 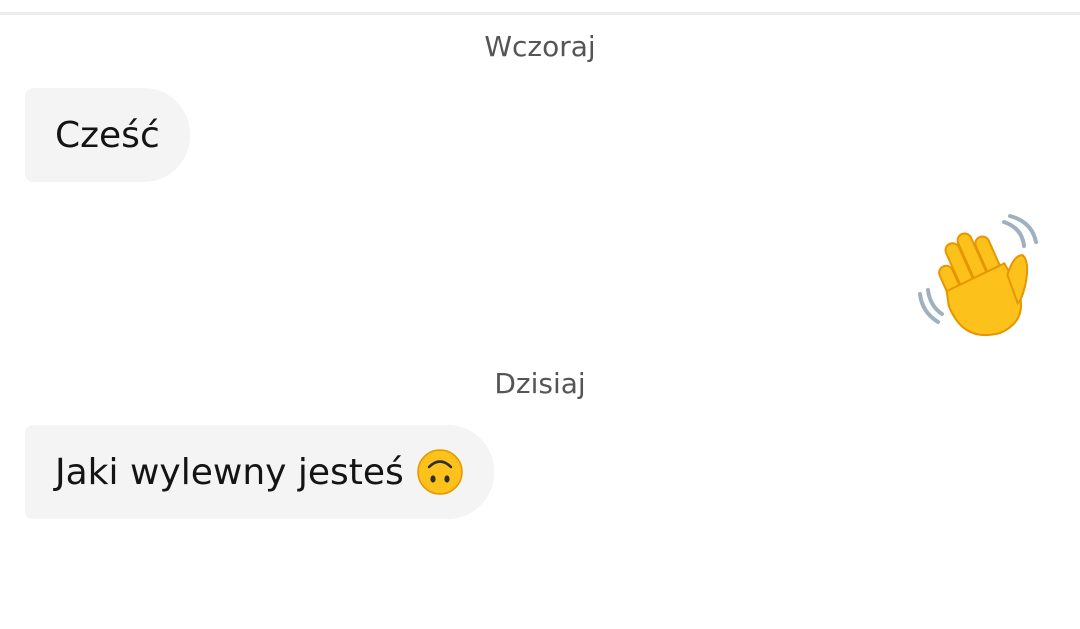 I want to click on message-text: Jaki wylewny jesteś, so click(x=229, y=472).